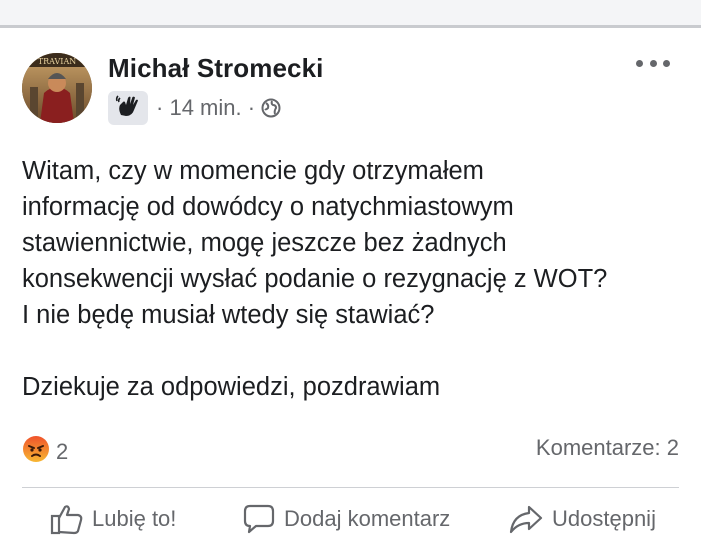 Image resolution: width=701 pixels, height=543 pixels. What do you see at coordinates (134, 518) in the screenshot?
I see `like-label: Lubię to!` at bounding box center [134, 518].